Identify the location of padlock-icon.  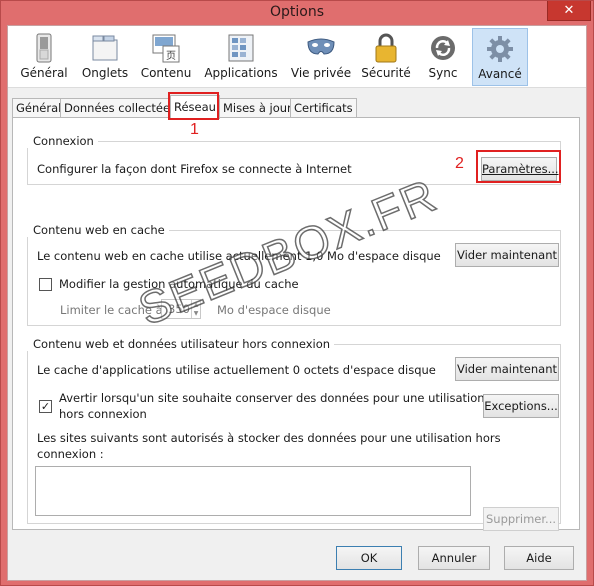
(386, 48).